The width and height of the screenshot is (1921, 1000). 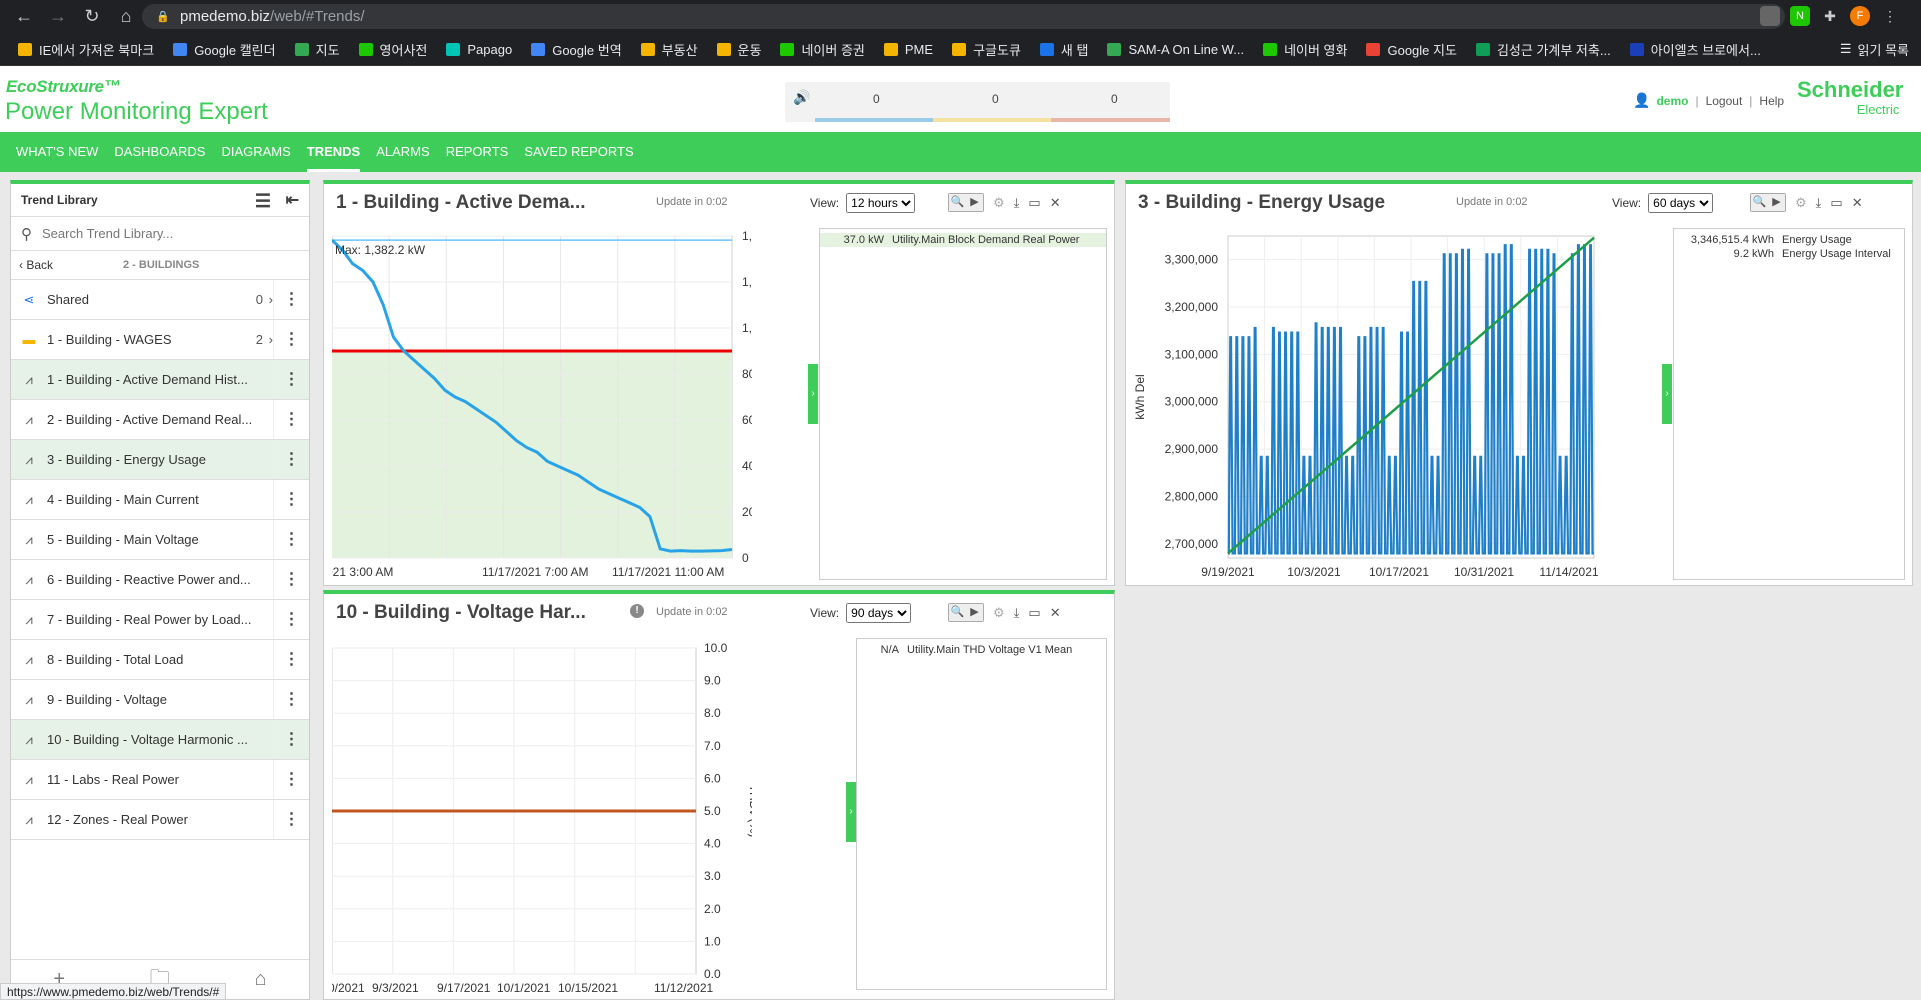 I want to click on nav-what-s-new: WHAT'S NEW, so click(x=57, y=152).